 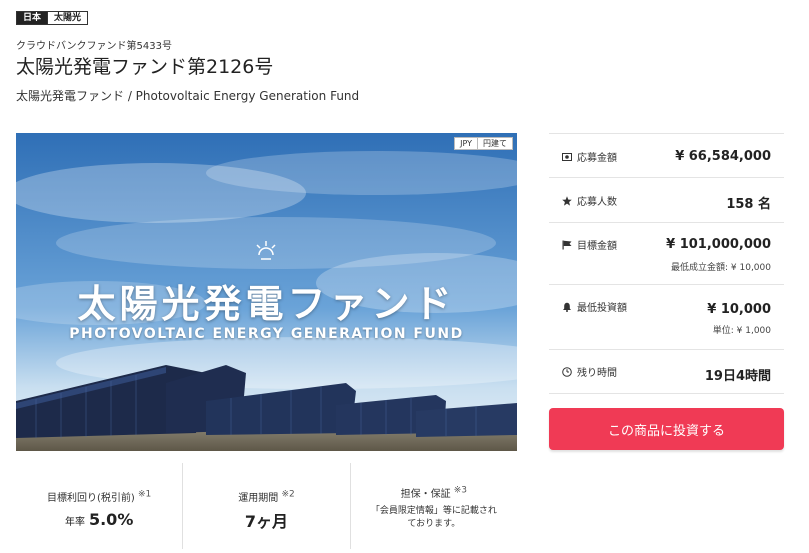 What do you see at coordinates (68, 18) in the screenshot?
I see `tag-category: 太陽光` at bounding box center [68, 18].